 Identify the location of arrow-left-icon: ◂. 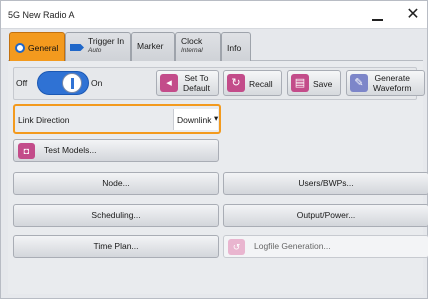
(169, 83).